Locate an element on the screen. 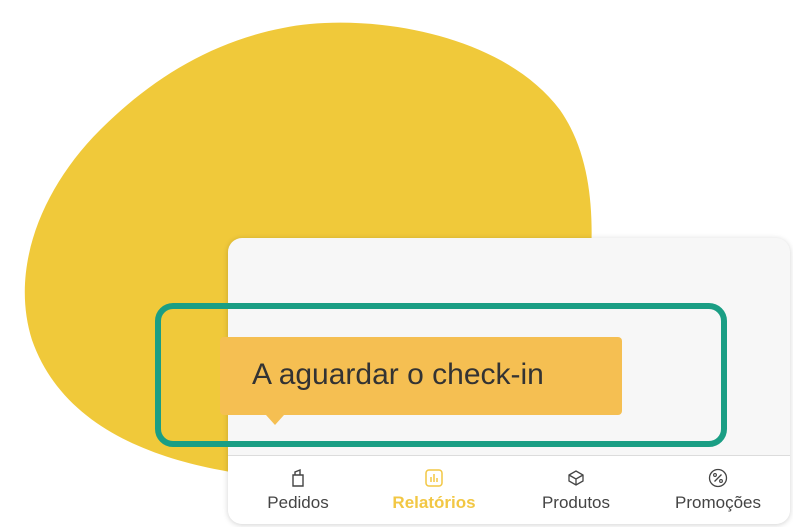 Image resolution: width=793 pixels, height=527 pixels. bottom-tab-bar: Pedidos Relatórios Produtos Promoções is located at coordinates (509, 490).